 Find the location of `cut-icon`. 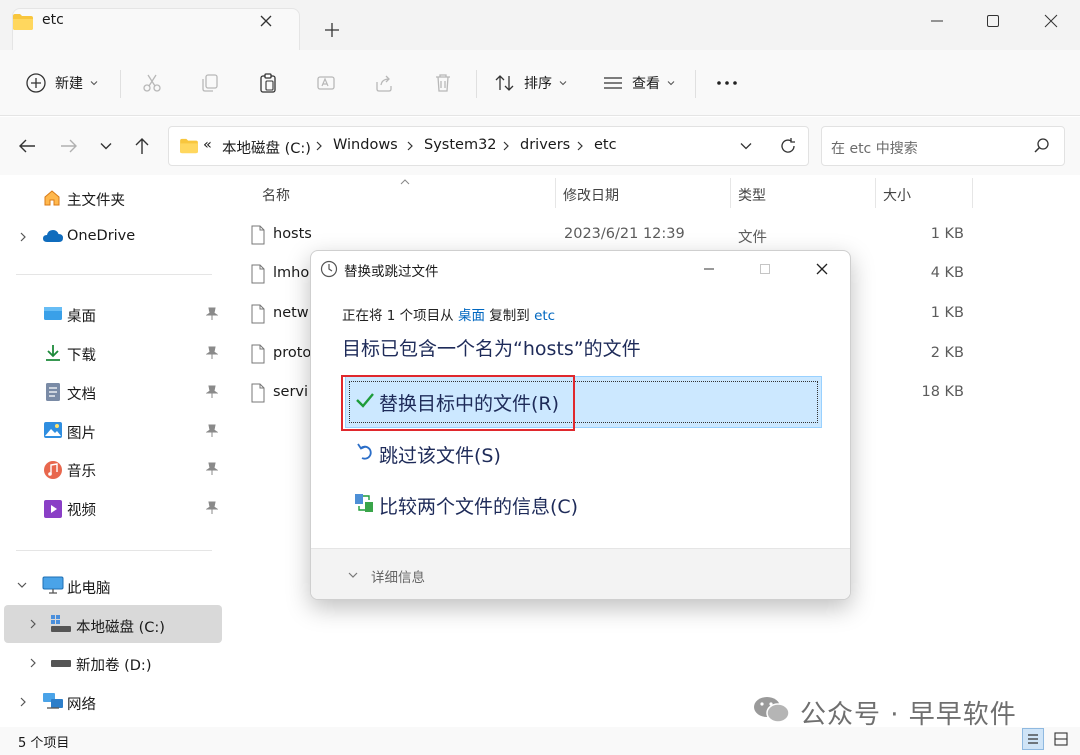

cut-icon is located at coordinates (152, 83).